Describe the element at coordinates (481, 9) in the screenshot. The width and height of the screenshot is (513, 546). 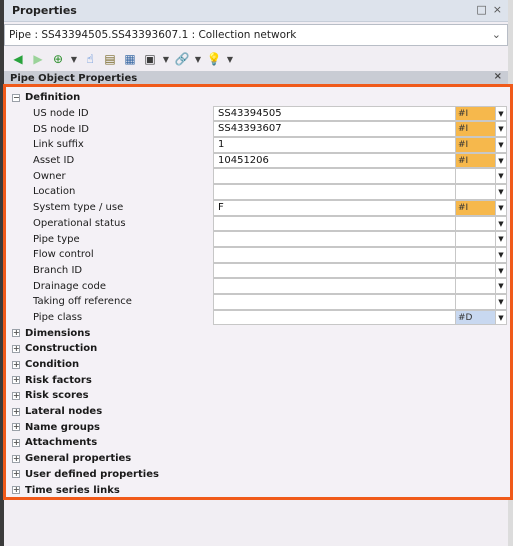
I see `maximize-icon: □` at that location.